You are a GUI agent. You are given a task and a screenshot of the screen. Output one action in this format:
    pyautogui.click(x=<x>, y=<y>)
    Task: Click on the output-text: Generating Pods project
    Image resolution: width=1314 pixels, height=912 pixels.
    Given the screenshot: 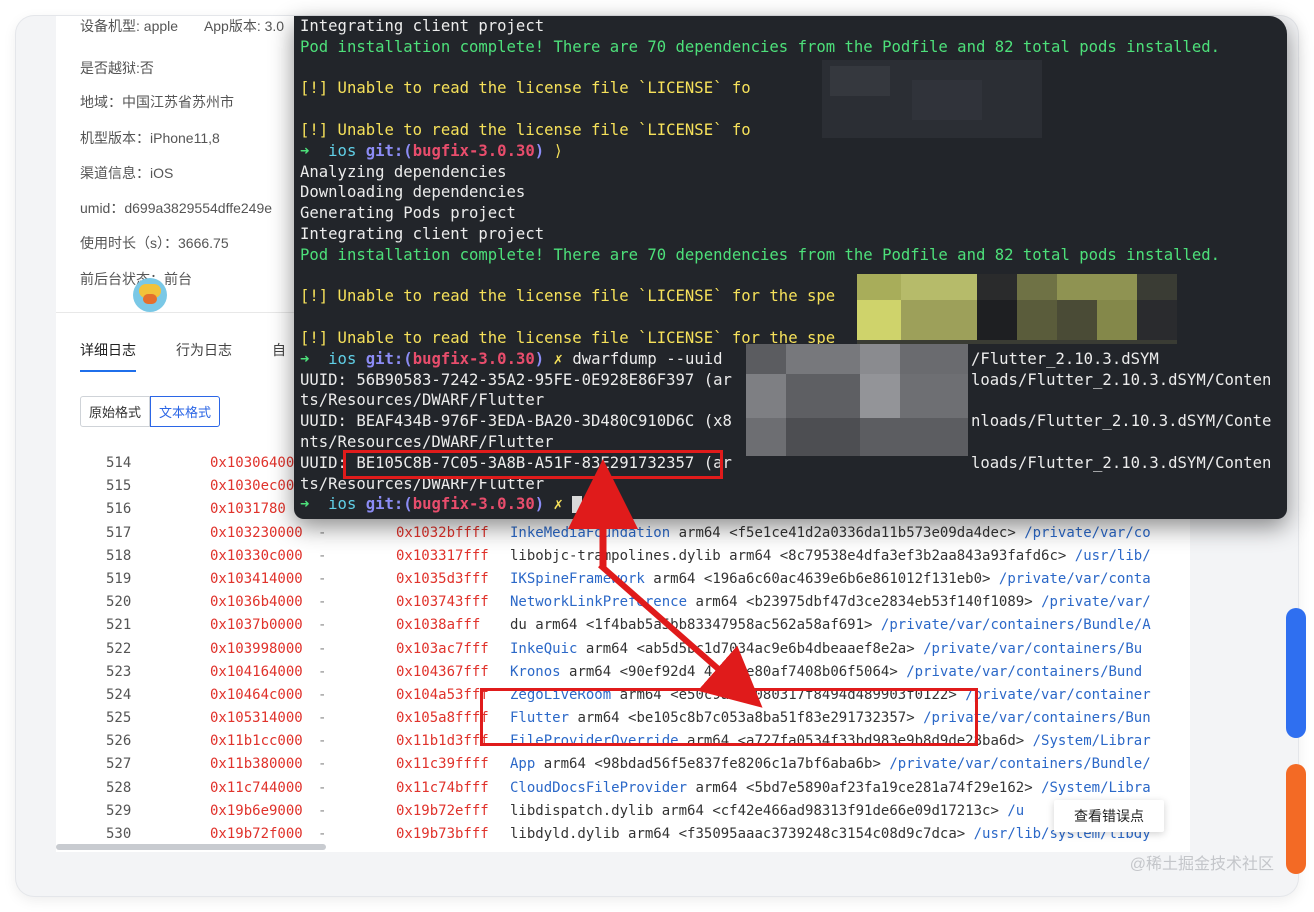 What is the action you would take?
    pyautogui.click(x=408, y=213)
    